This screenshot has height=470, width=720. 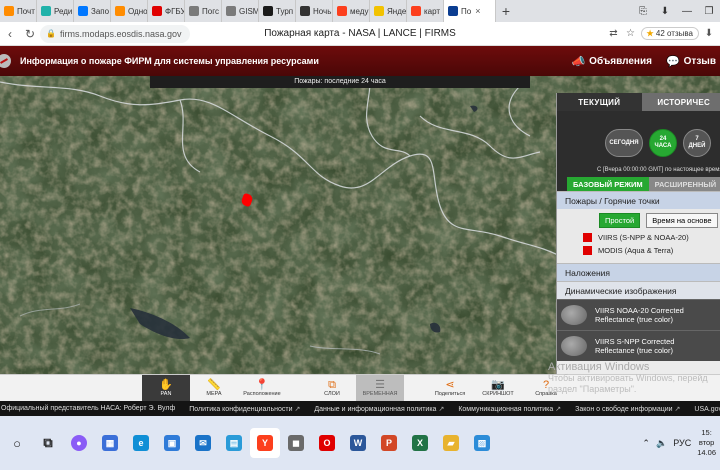 I want to click on browser-tab: Запо, so click(x=92, y=11).